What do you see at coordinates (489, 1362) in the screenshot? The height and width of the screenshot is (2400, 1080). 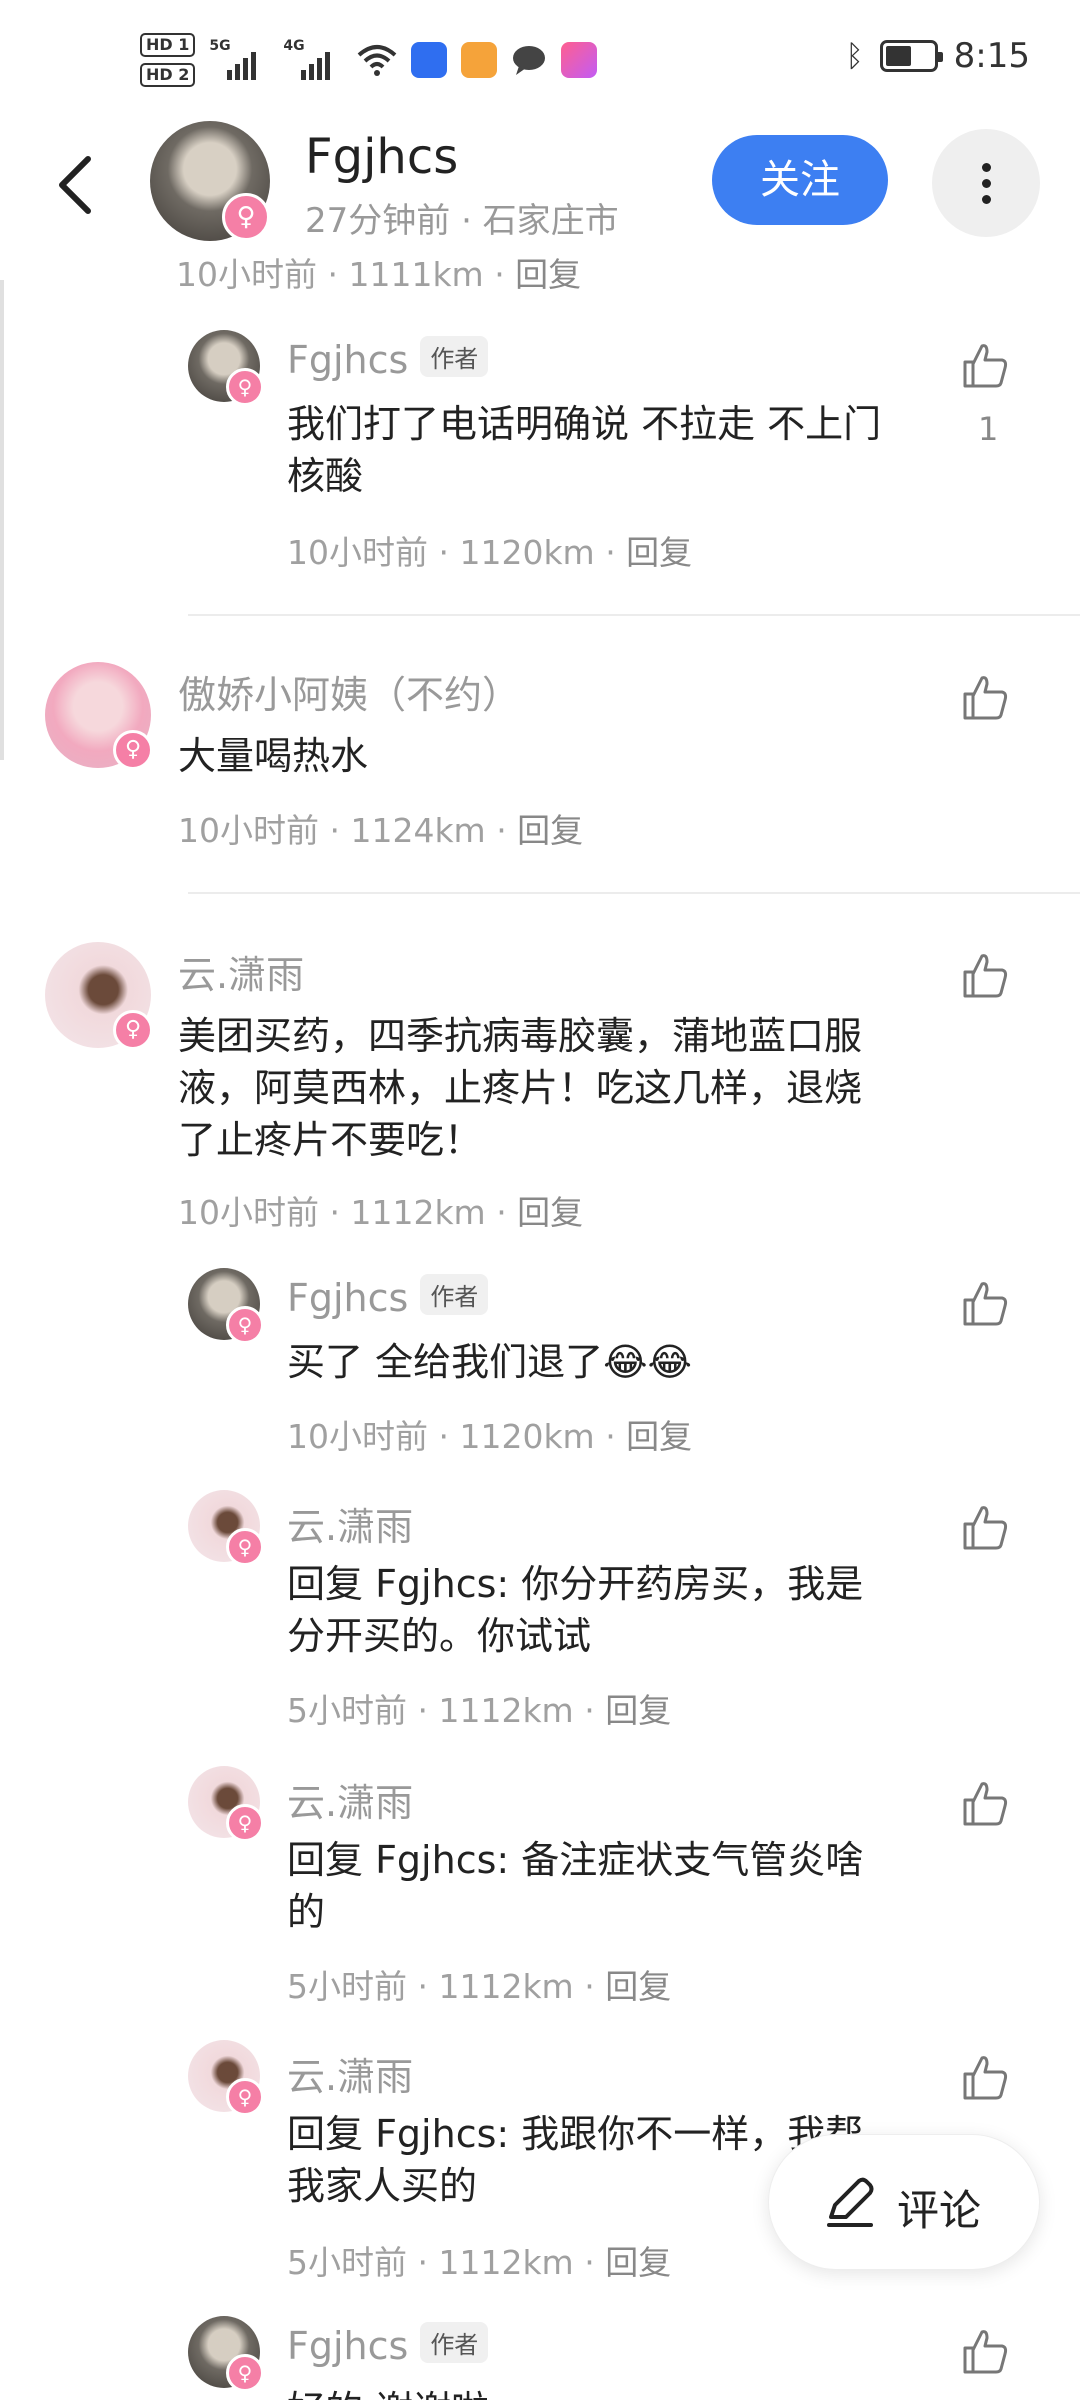 I see `comment-text: 买了 全给我们退了😂😂` at bounding box center [489, 1362].